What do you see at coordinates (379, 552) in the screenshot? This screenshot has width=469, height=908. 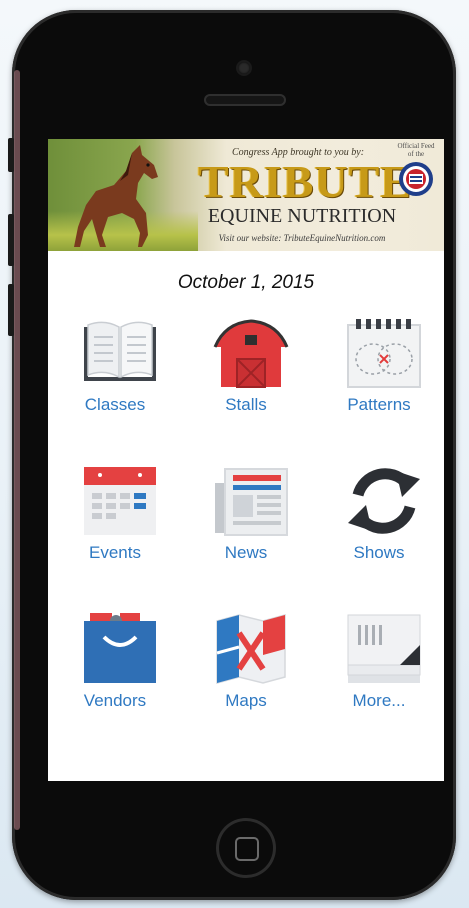 I see `menu-label-shows: Shows` at bounding box center [379, 552].